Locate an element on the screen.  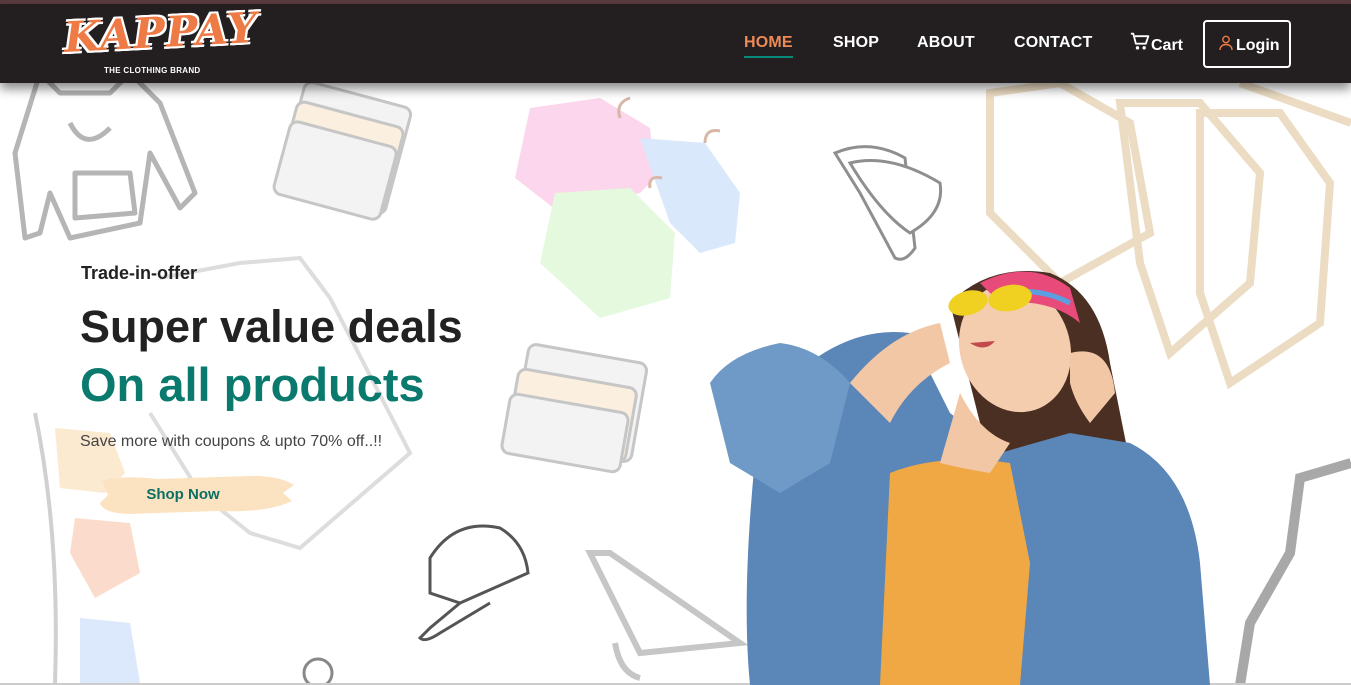
shopping-cart-icon is located at coordinates (1140, 41).